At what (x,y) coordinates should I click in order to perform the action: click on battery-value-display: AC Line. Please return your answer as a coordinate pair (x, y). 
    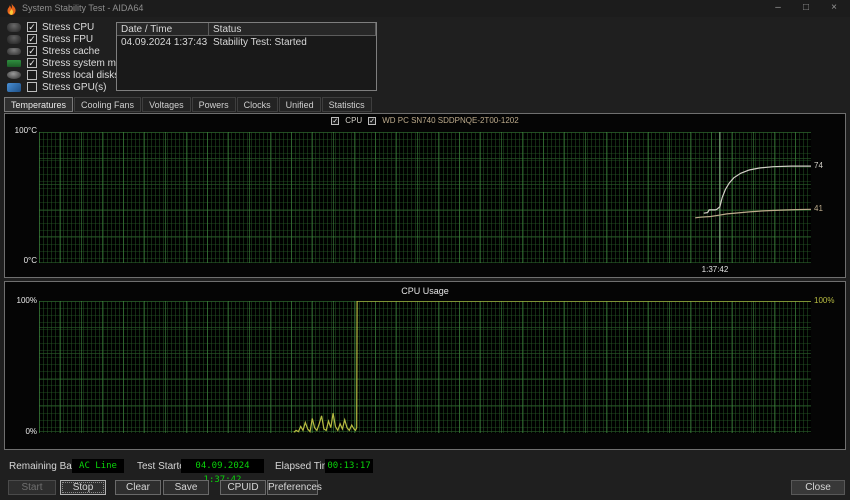
    Looking at the image, I should click on (98, 466).